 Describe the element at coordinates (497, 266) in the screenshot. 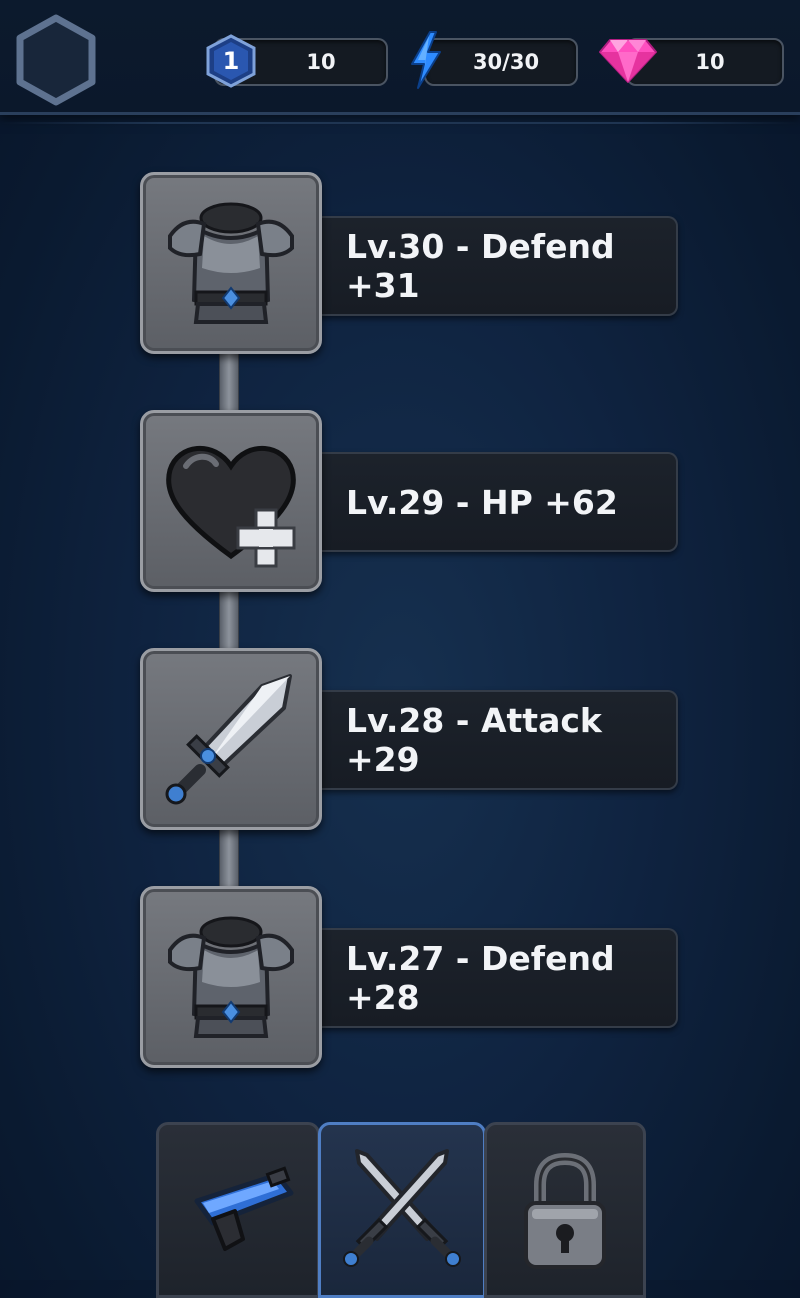

I see `skill-label: Lv.30 - Defend +31` at that location.